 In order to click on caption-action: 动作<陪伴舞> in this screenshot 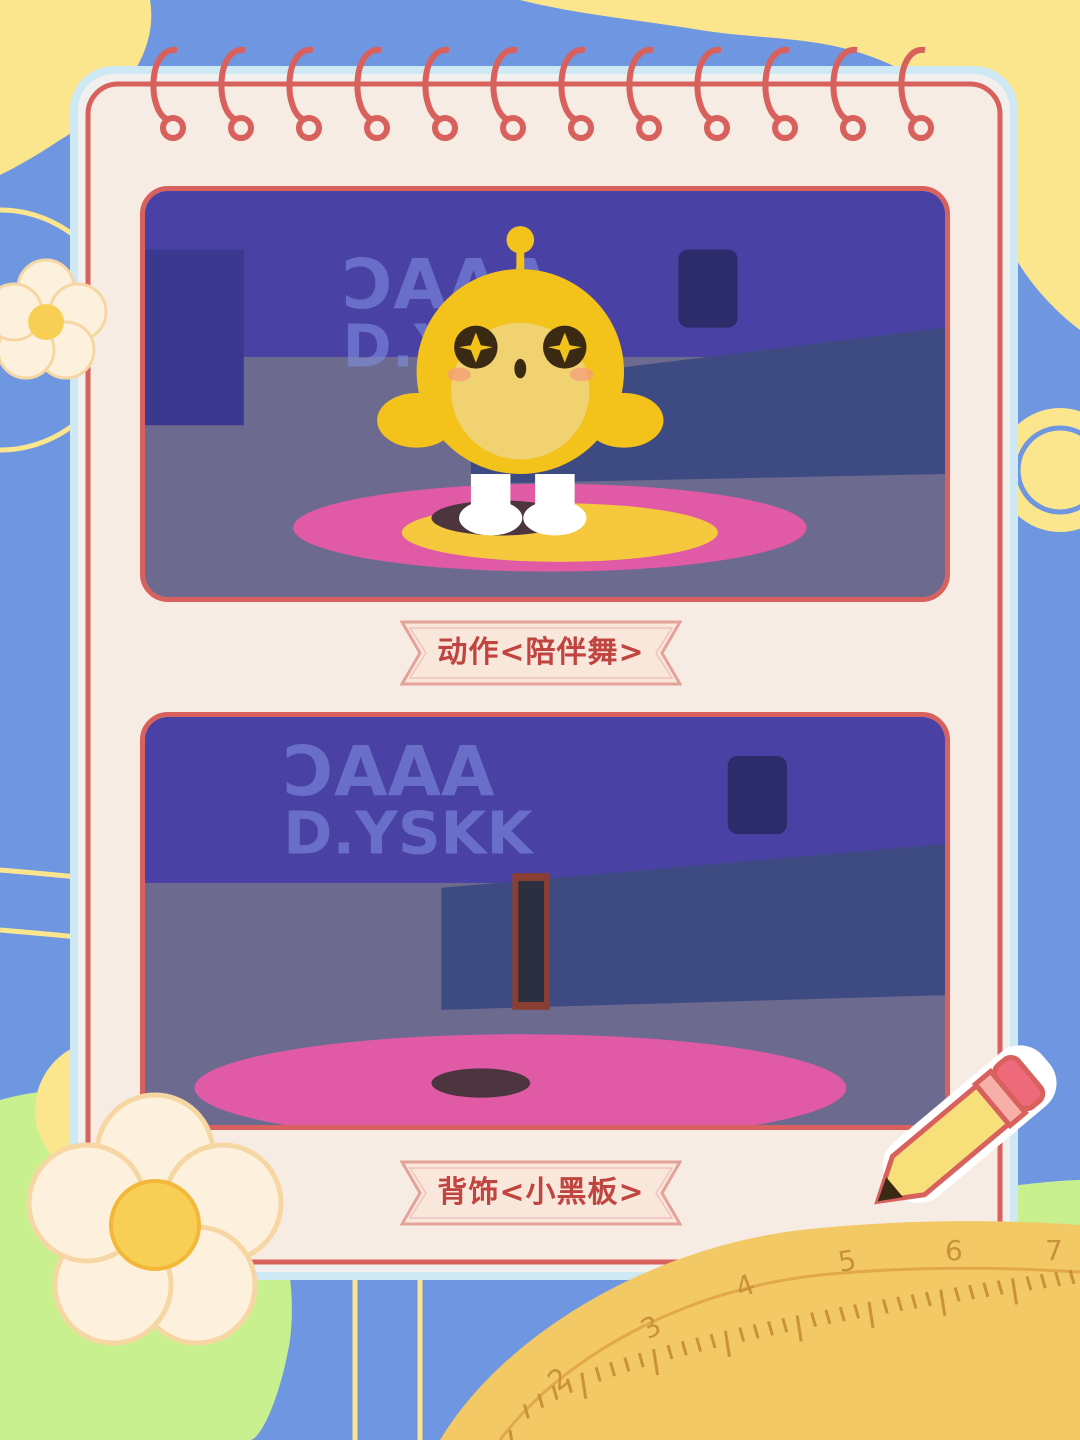, I will do `click(541, 653)`.